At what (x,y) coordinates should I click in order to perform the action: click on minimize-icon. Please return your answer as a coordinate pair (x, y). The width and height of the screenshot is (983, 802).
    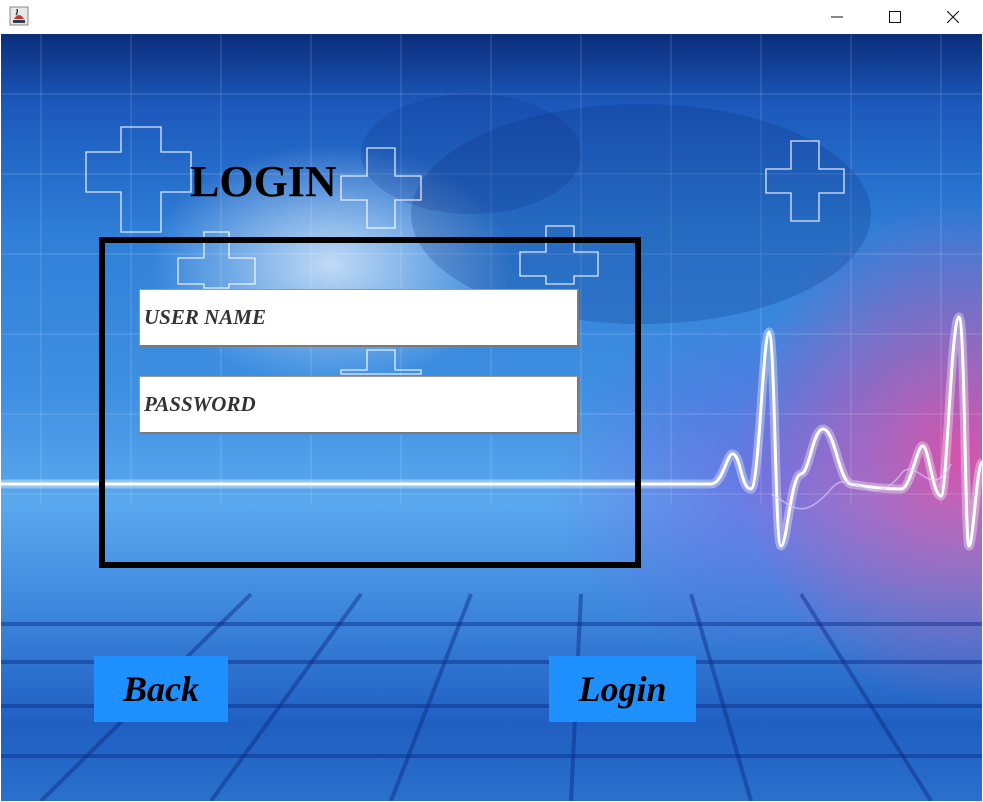
    Looking at the image, I should click on (837, 17).